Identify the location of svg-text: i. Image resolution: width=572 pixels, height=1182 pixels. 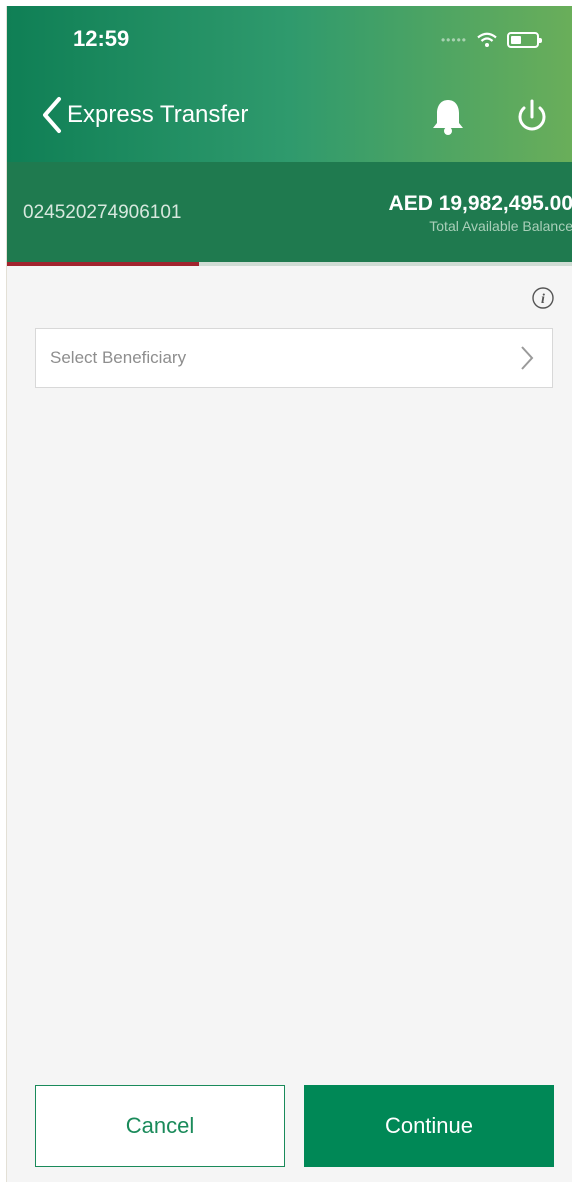
(543, 299).